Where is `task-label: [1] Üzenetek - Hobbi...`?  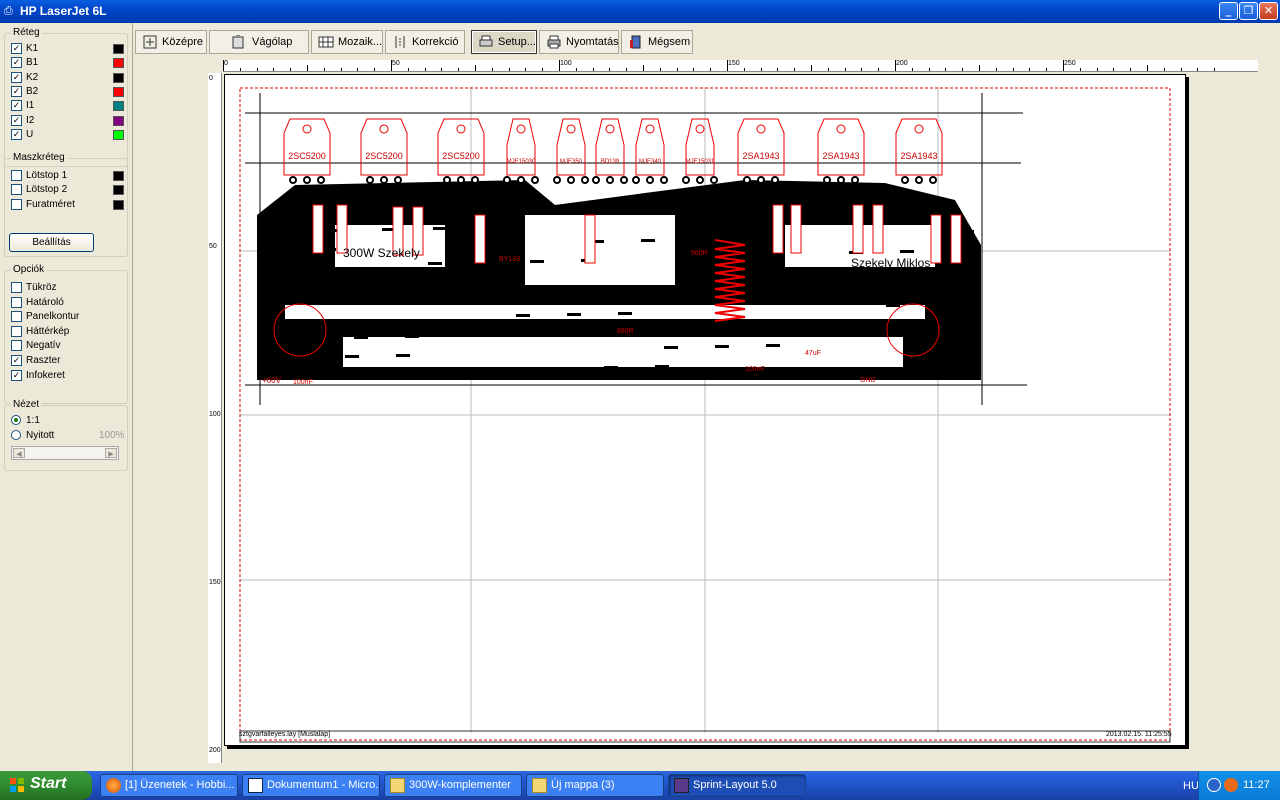 task-label: [1] Üzenetek - Hobbi... is located at coordinates (180, 785).